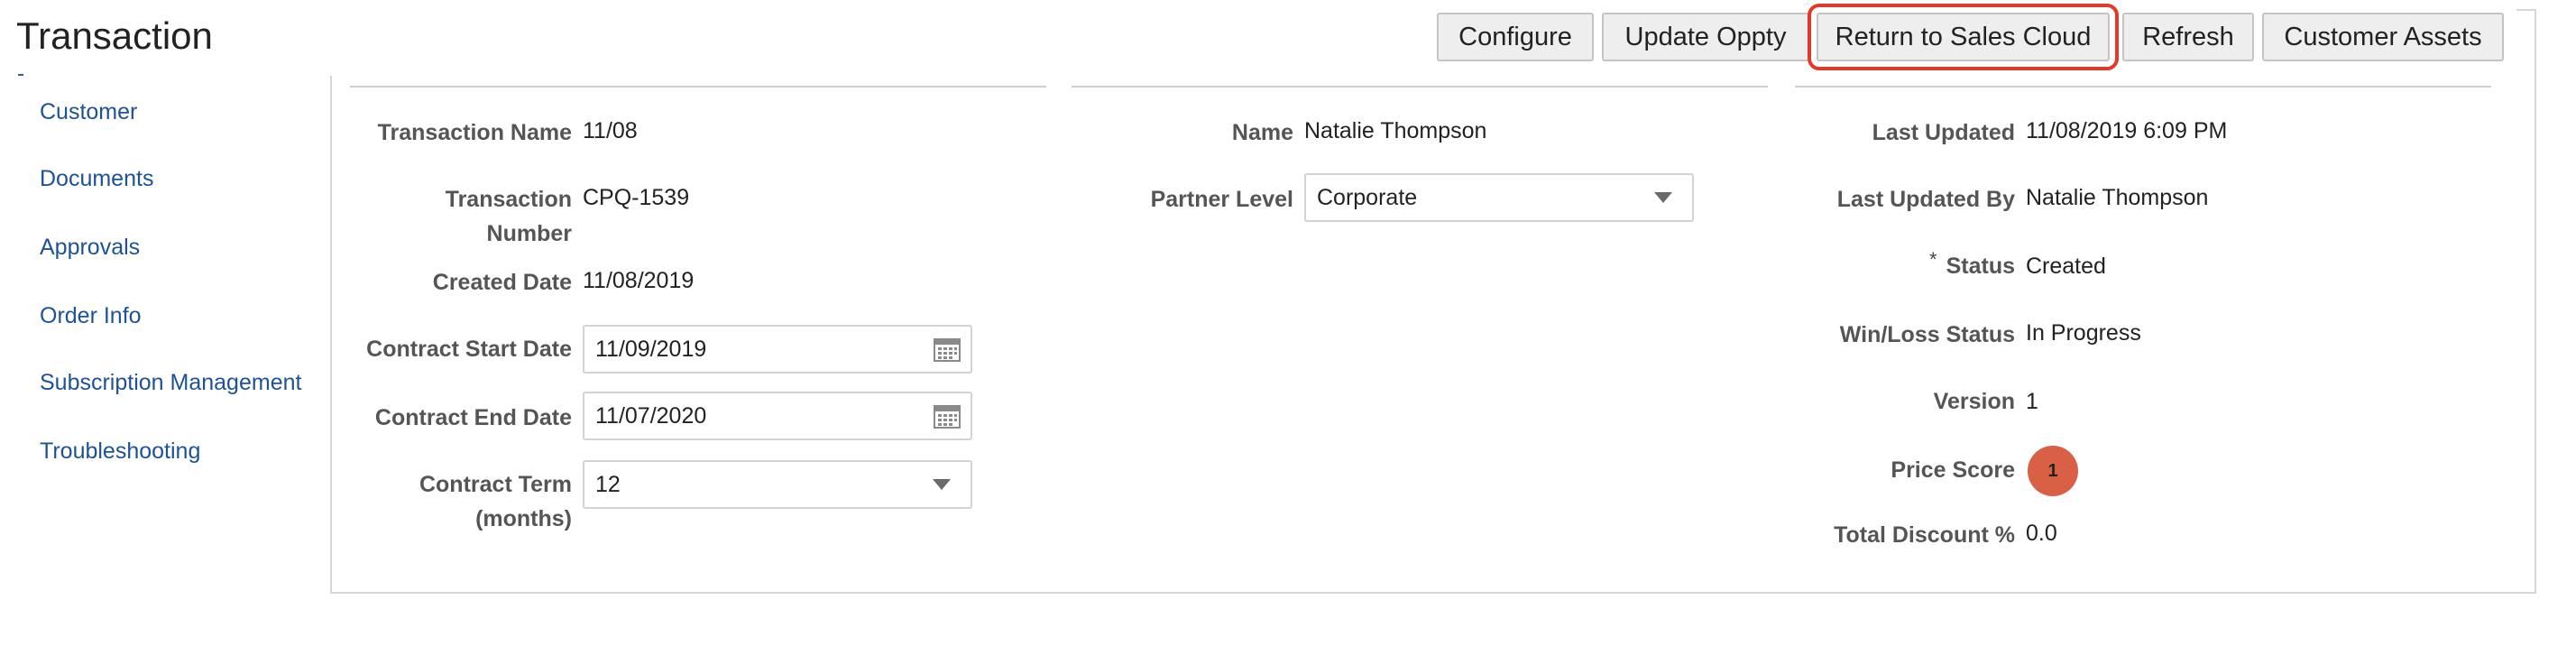 This screenshot has width=2576, height=646. What do you see at coordinates (1933, 259) in the screenshot?
I see `required-indicator: *` at bounding box center [1933, 259].